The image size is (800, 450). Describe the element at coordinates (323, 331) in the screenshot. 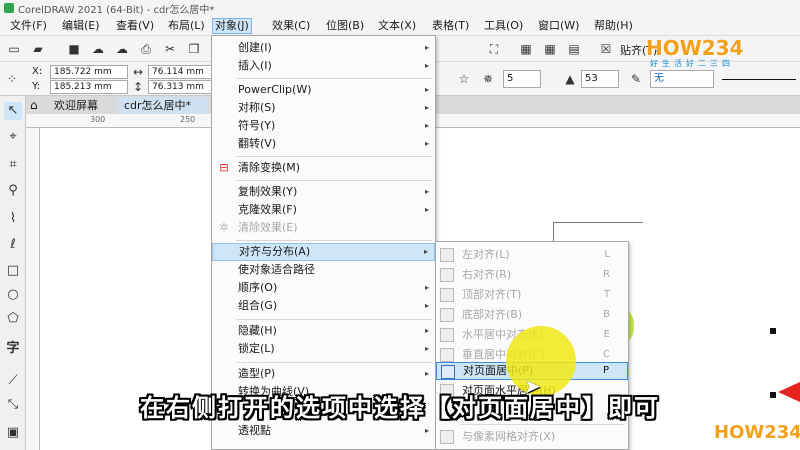

I see `menu-item-hide: 隐藏(H) ▸` at that location.